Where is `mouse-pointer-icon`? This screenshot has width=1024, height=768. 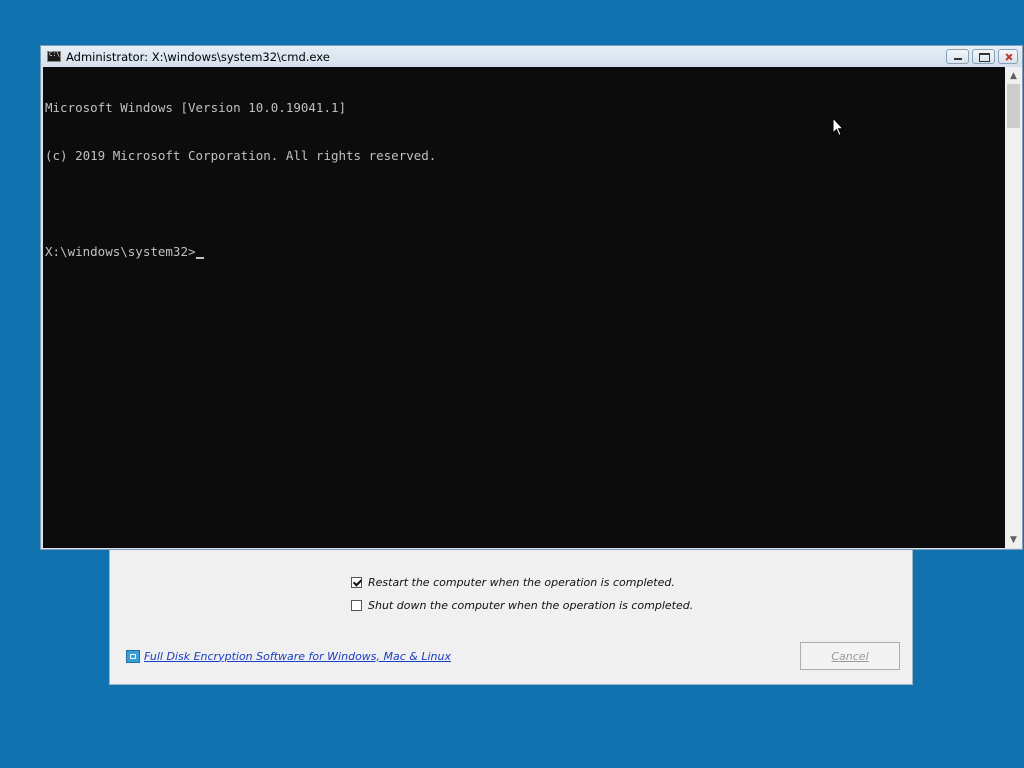 mouse-pointer-icon is located at coordinates (838, 127).